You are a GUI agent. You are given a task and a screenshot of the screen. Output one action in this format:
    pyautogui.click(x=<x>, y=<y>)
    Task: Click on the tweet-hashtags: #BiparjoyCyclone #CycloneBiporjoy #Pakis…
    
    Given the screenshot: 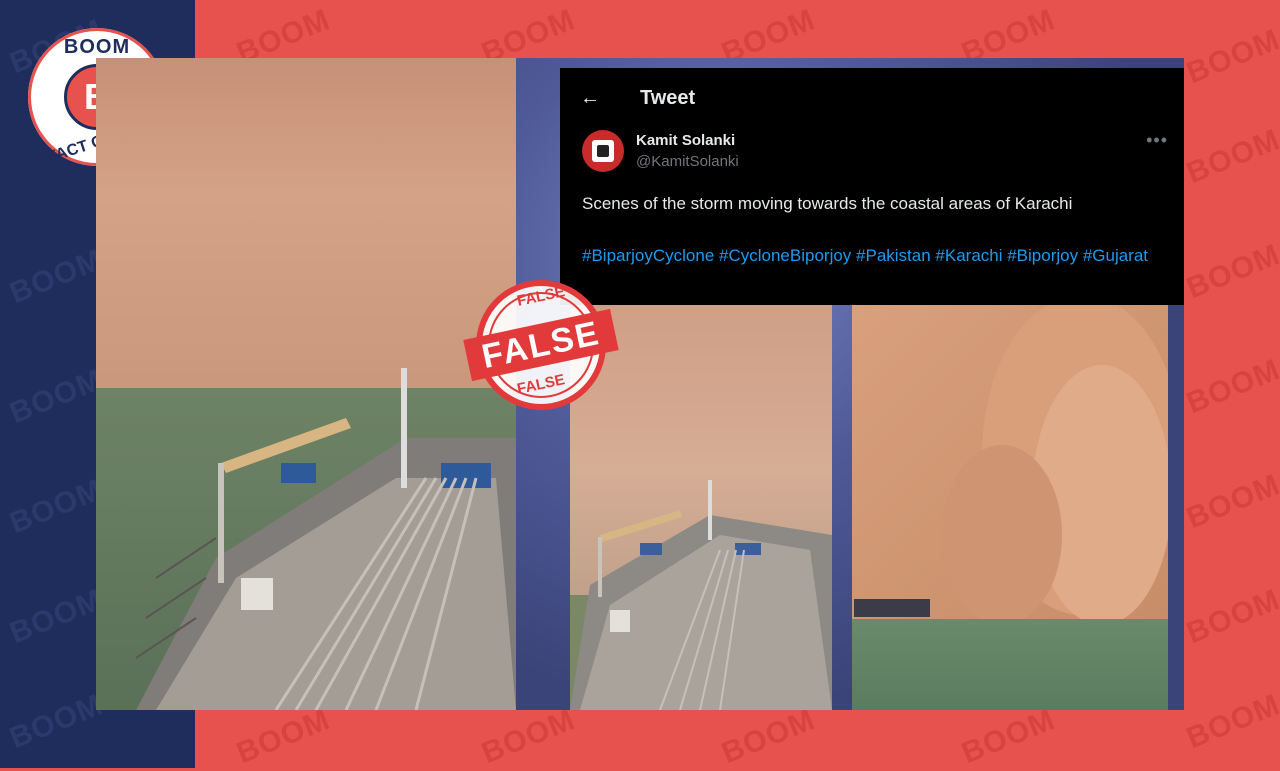 What is the action you would take?
    pyautogui.click(x=872, y=255)
    